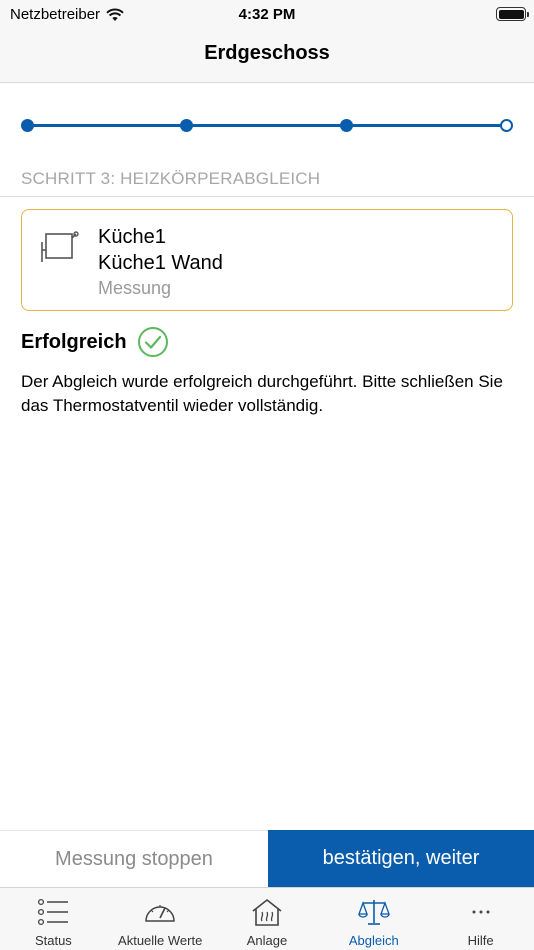  I want to click on status-bar: Netzbetreiber 4:32 PM, so click(267, 14).